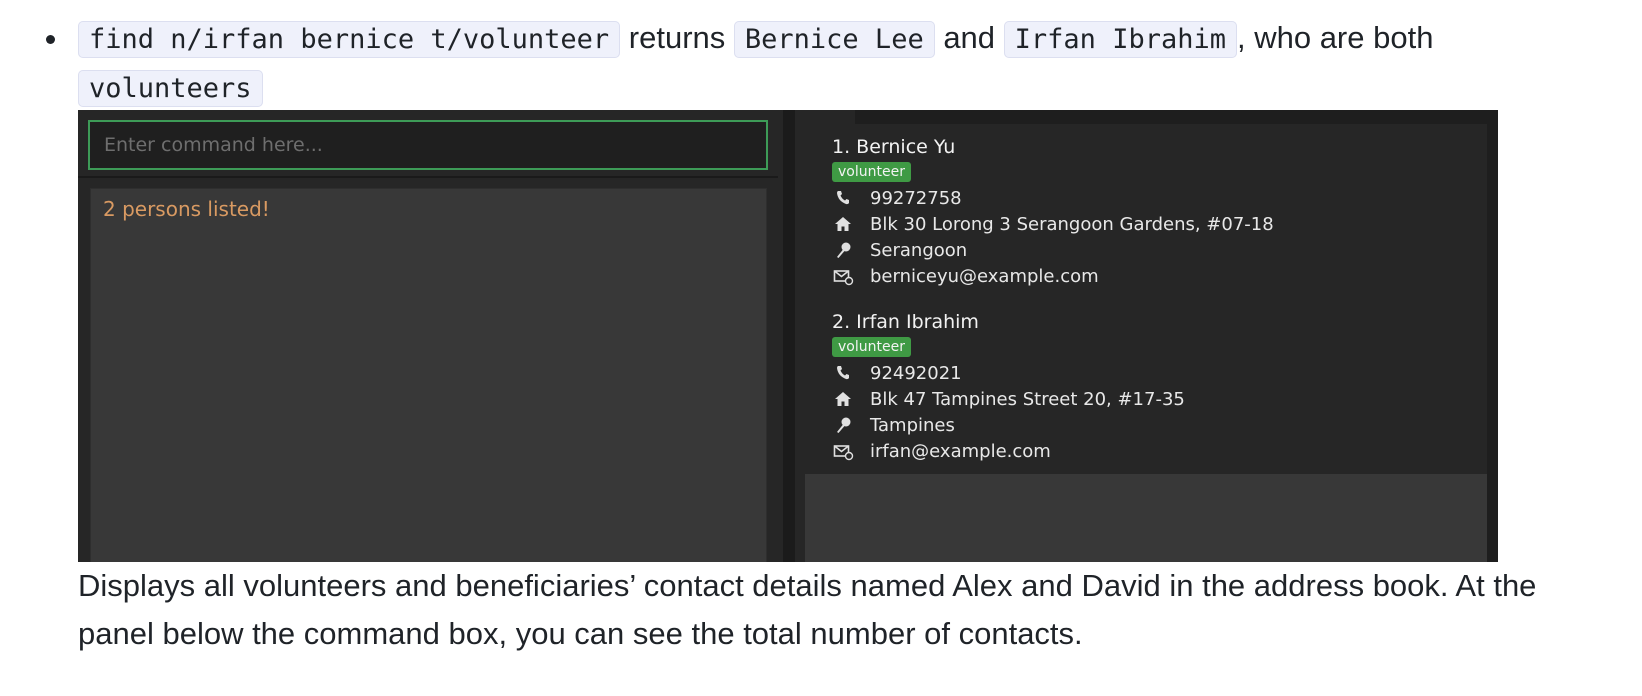 This screenshot has width=1642, height=696. What do you see at coordinates (894, 147) in the screenshot?
I see `person-name: 1. Bernice Yu` at bounding box center [894, 147].